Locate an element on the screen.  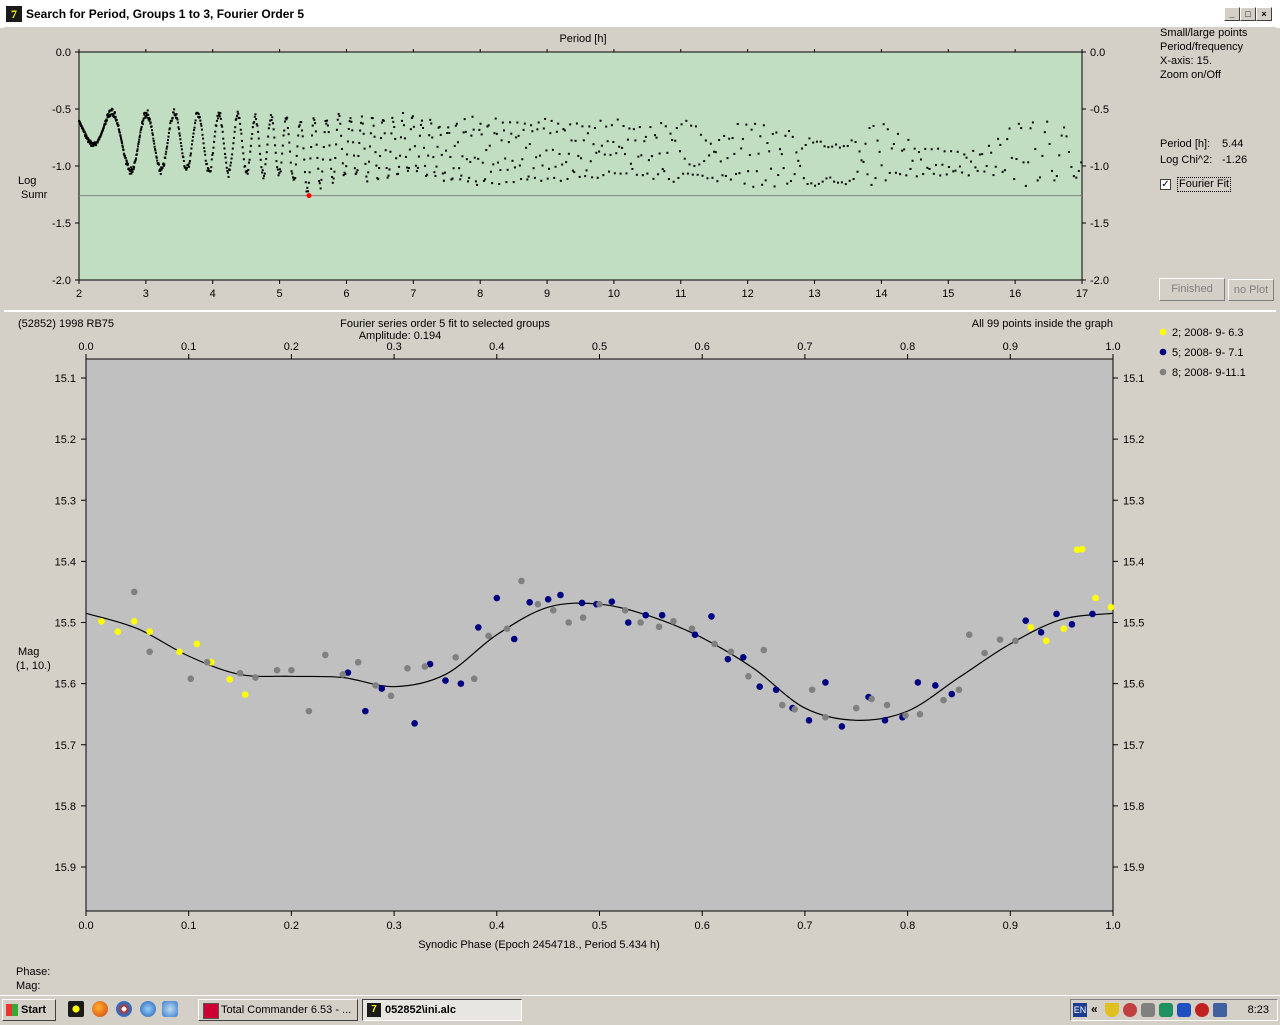
no-plot-button: no Plot is located at coordinates (1251, 290).